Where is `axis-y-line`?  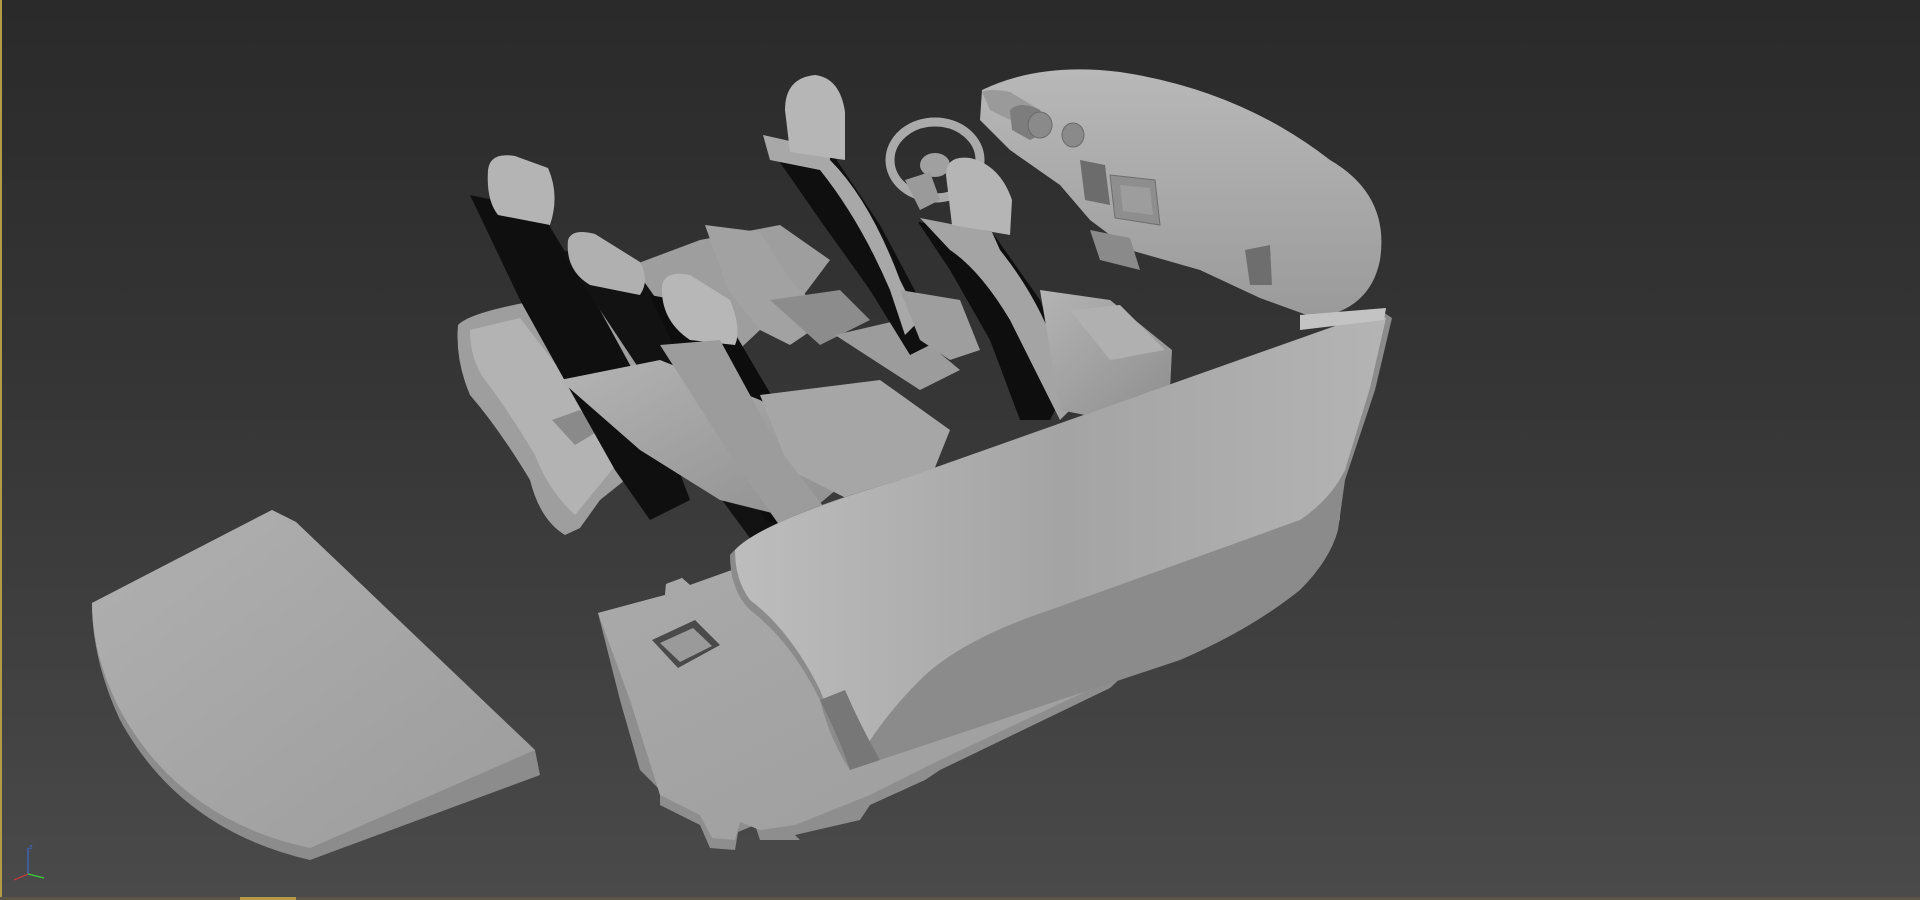 axis-y-line is located at coordinates (36, 876).